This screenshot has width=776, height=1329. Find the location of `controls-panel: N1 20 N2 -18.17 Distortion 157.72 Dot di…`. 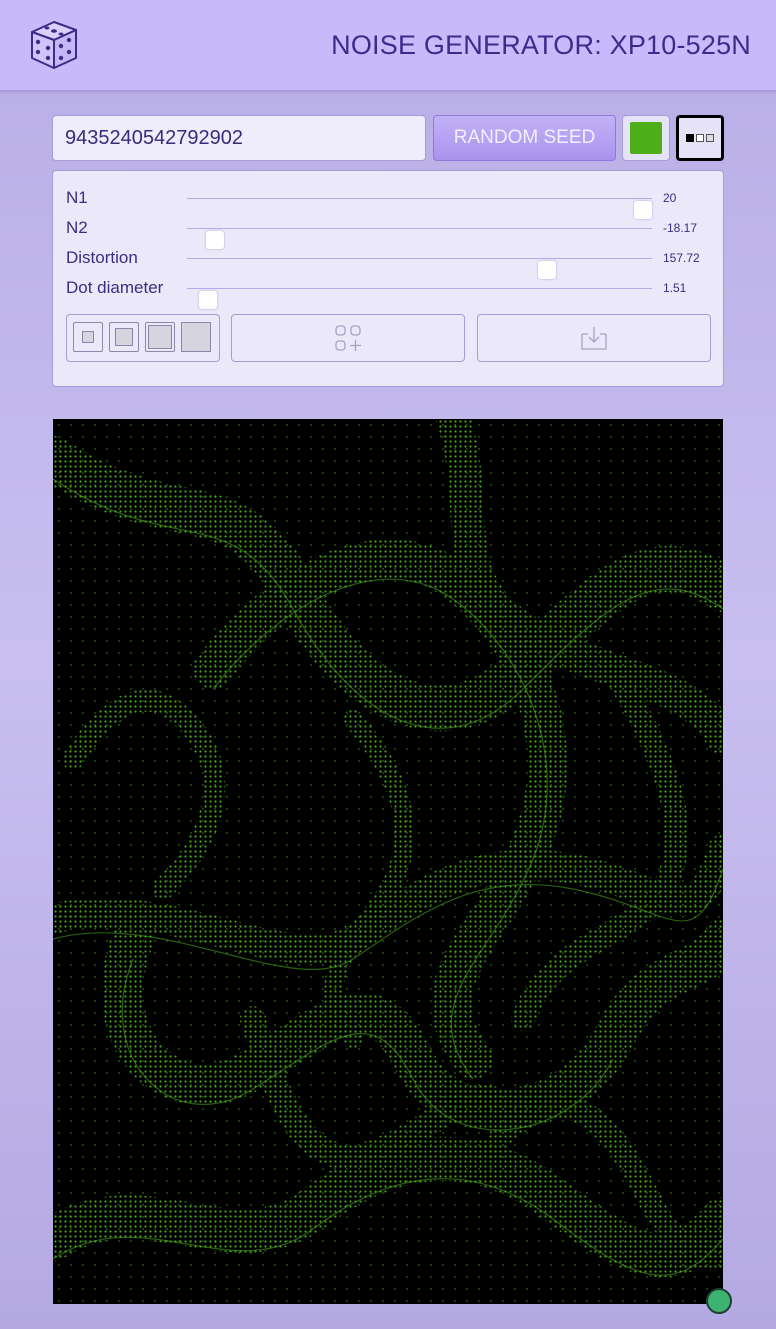

controls-panel: N1 20 N2 -18.17 Distortion 157.72 Dot di… is located at coordinates (388, 278).